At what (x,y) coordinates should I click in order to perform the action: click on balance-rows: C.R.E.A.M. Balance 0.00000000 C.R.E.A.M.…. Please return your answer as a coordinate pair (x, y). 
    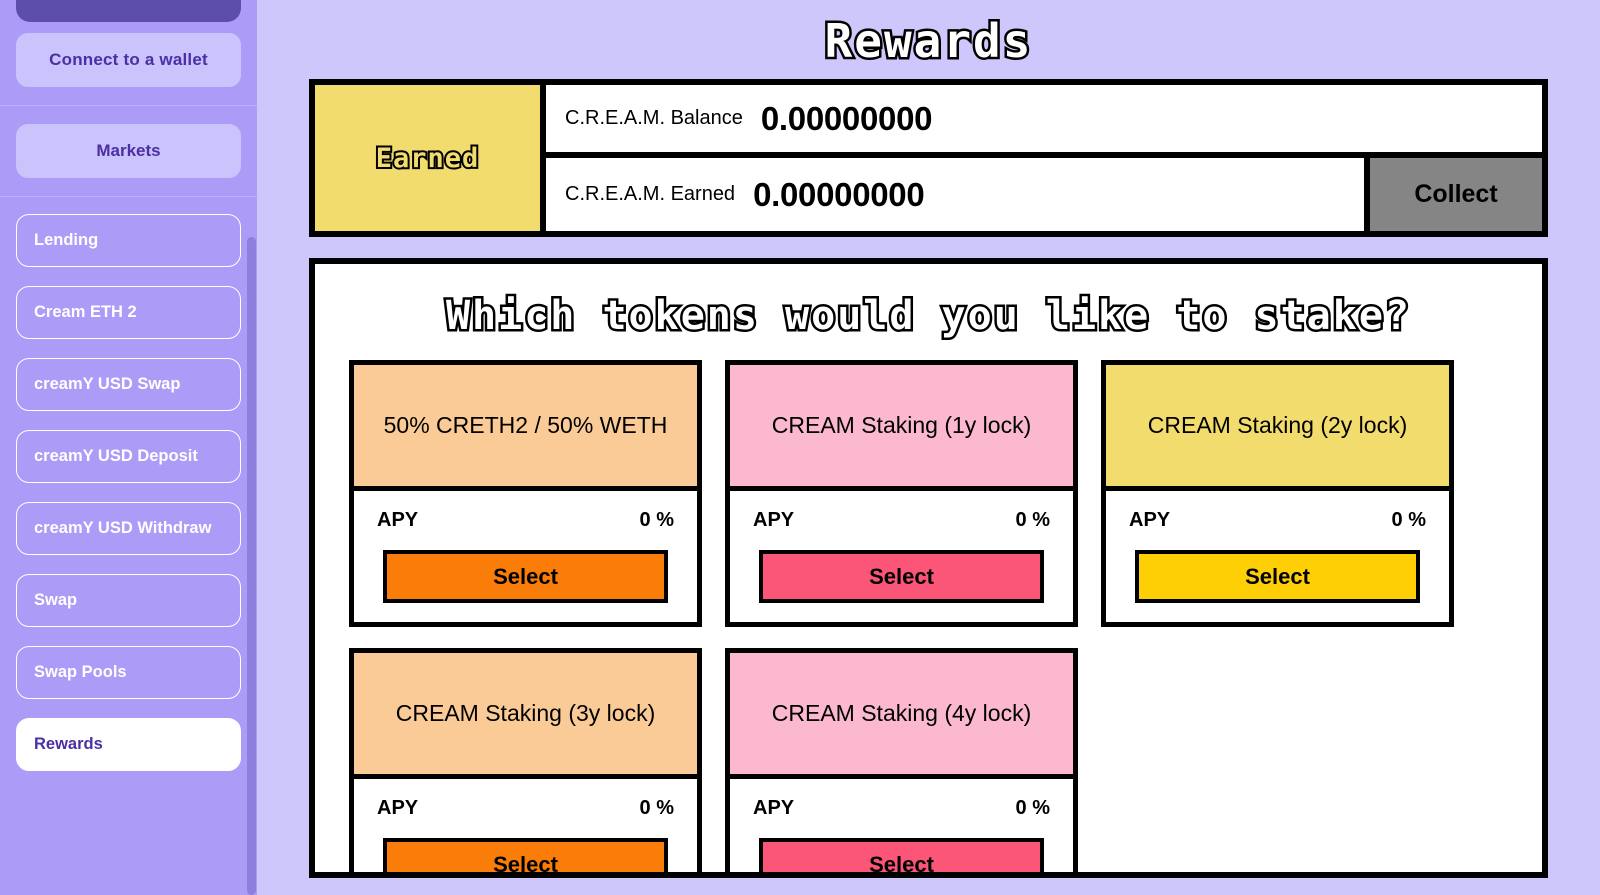
    Looking at the image, I should click on (1044, 158).